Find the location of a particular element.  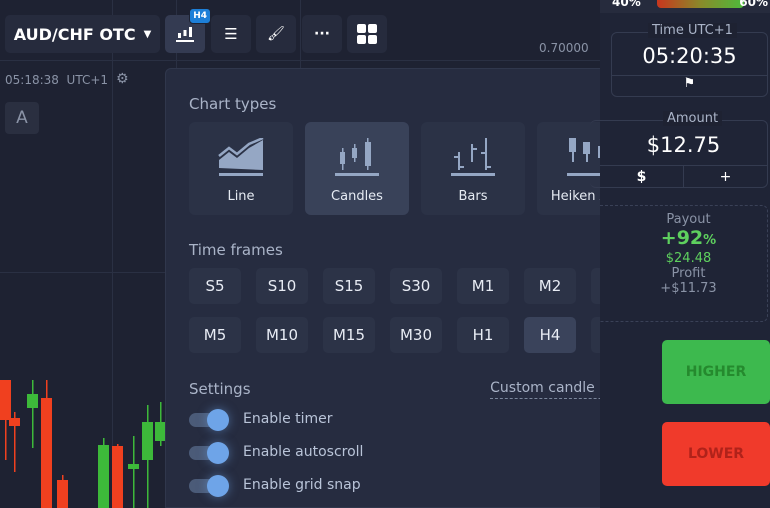

time-frames-title: Time frames is located at coordinates (236, 250).